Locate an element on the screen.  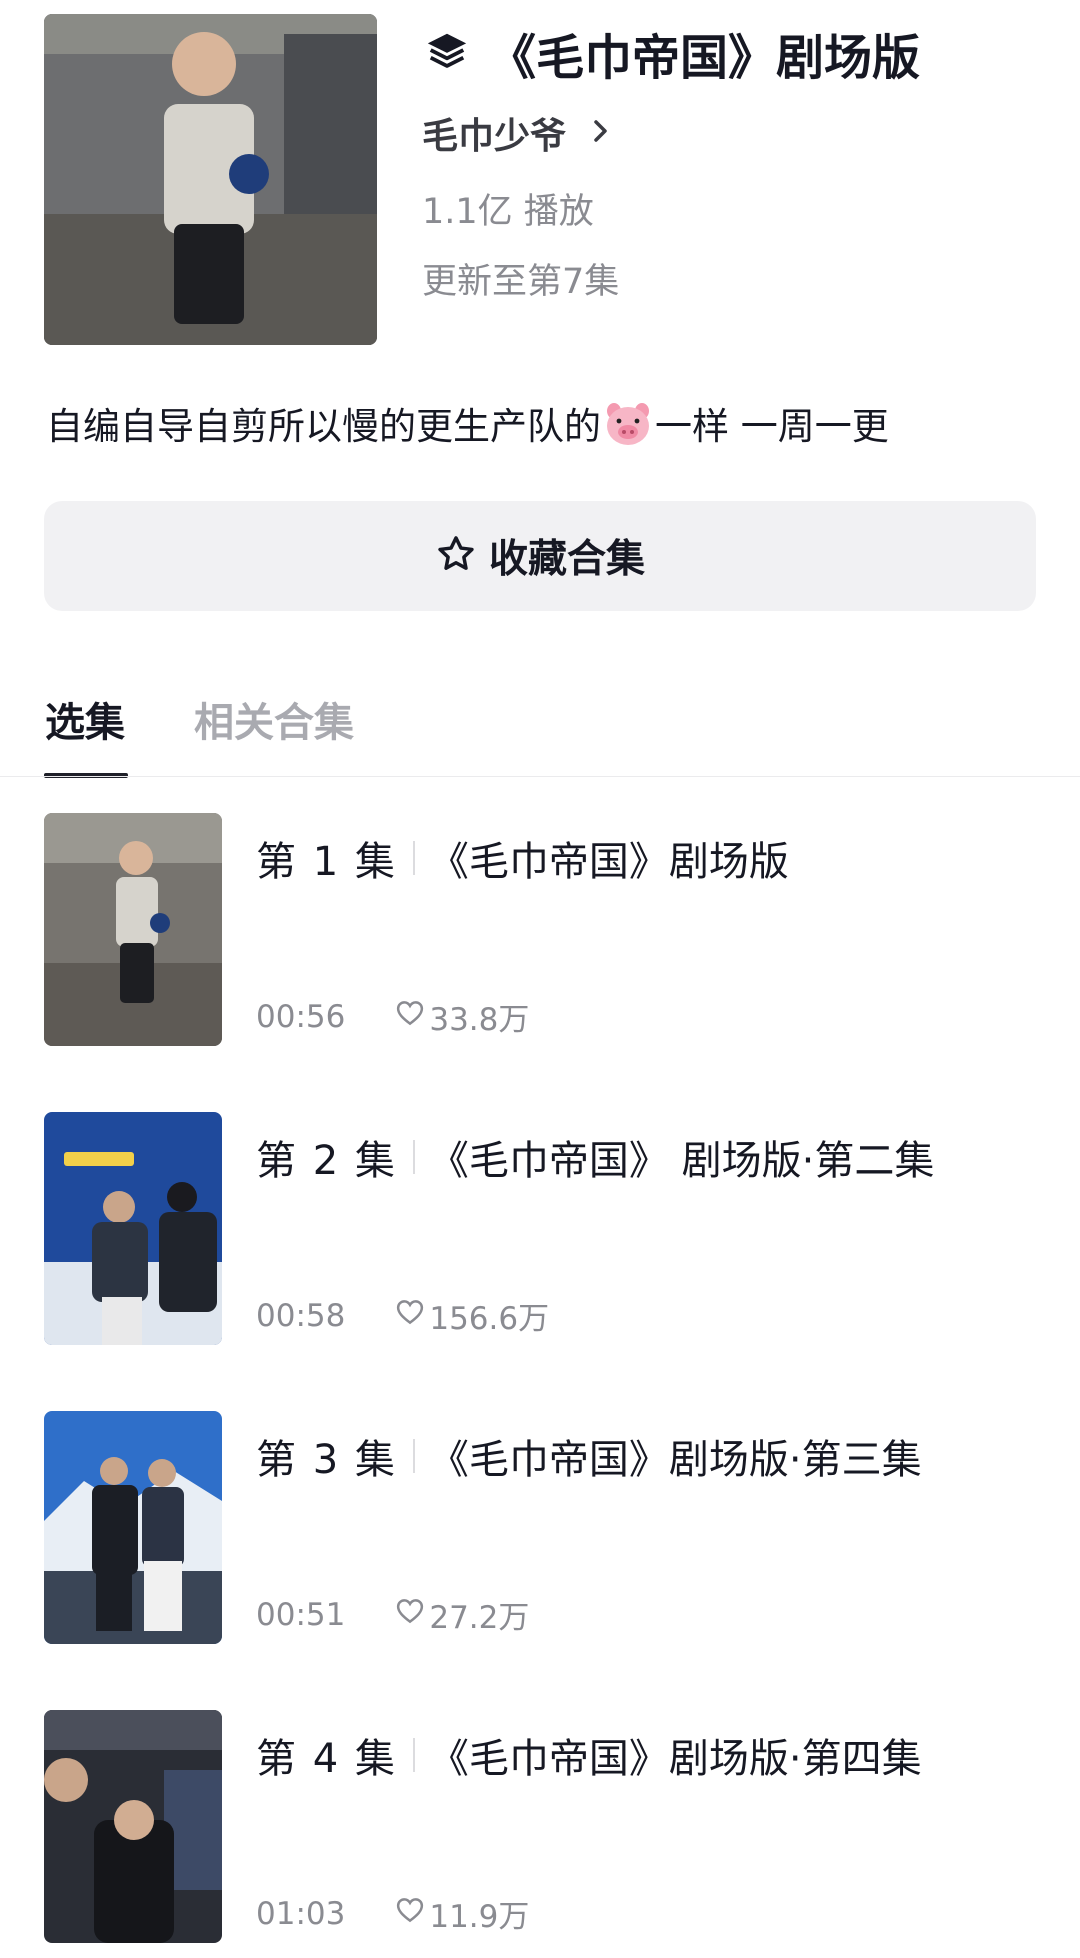
episode-number: 第 4 集 is located at coordinates (326, 1759).